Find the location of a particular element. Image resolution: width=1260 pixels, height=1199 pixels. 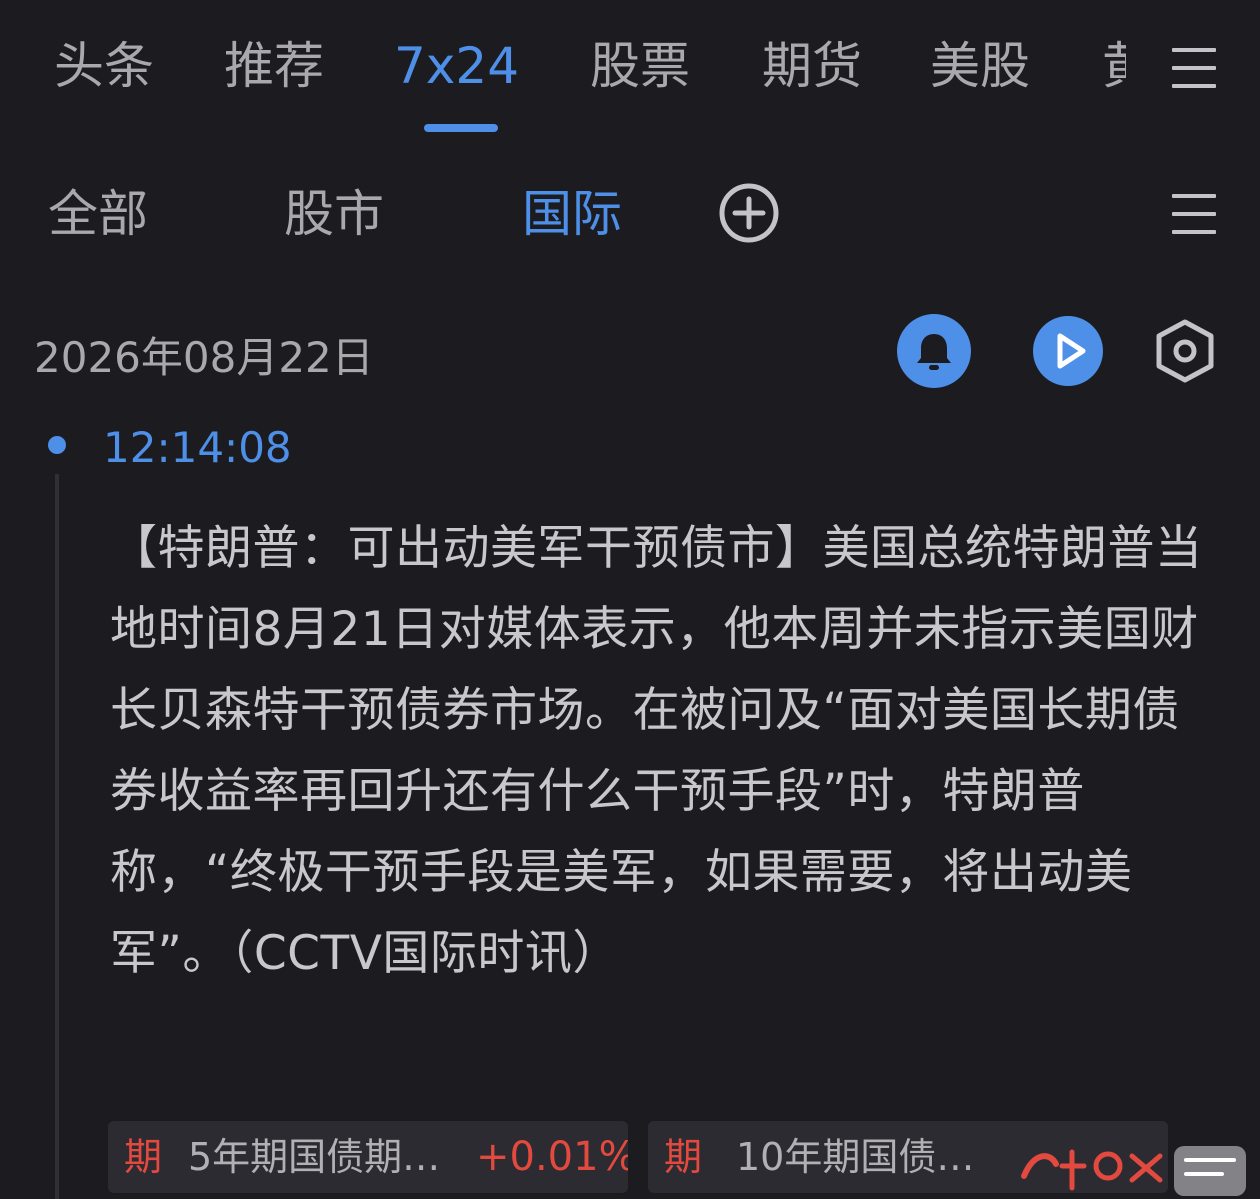

tab-stocks: 股票 is located at coordinates (640, 66).